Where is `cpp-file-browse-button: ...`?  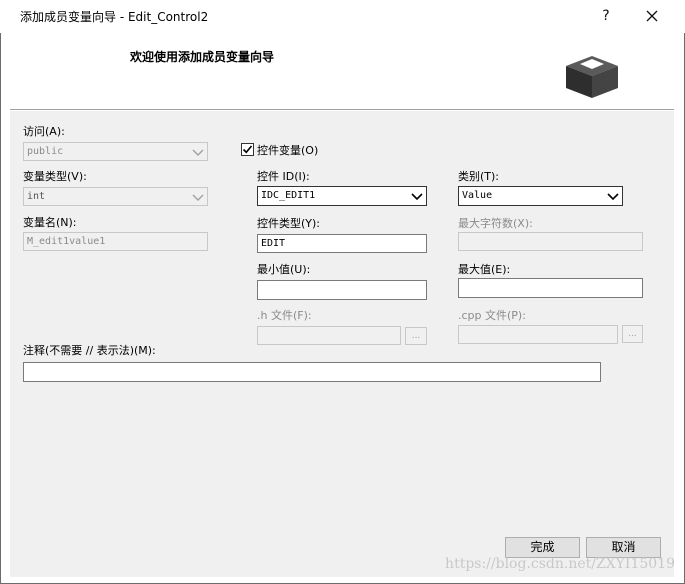
cpp-file-browse-button: ... is located at coordinates (632, 334).